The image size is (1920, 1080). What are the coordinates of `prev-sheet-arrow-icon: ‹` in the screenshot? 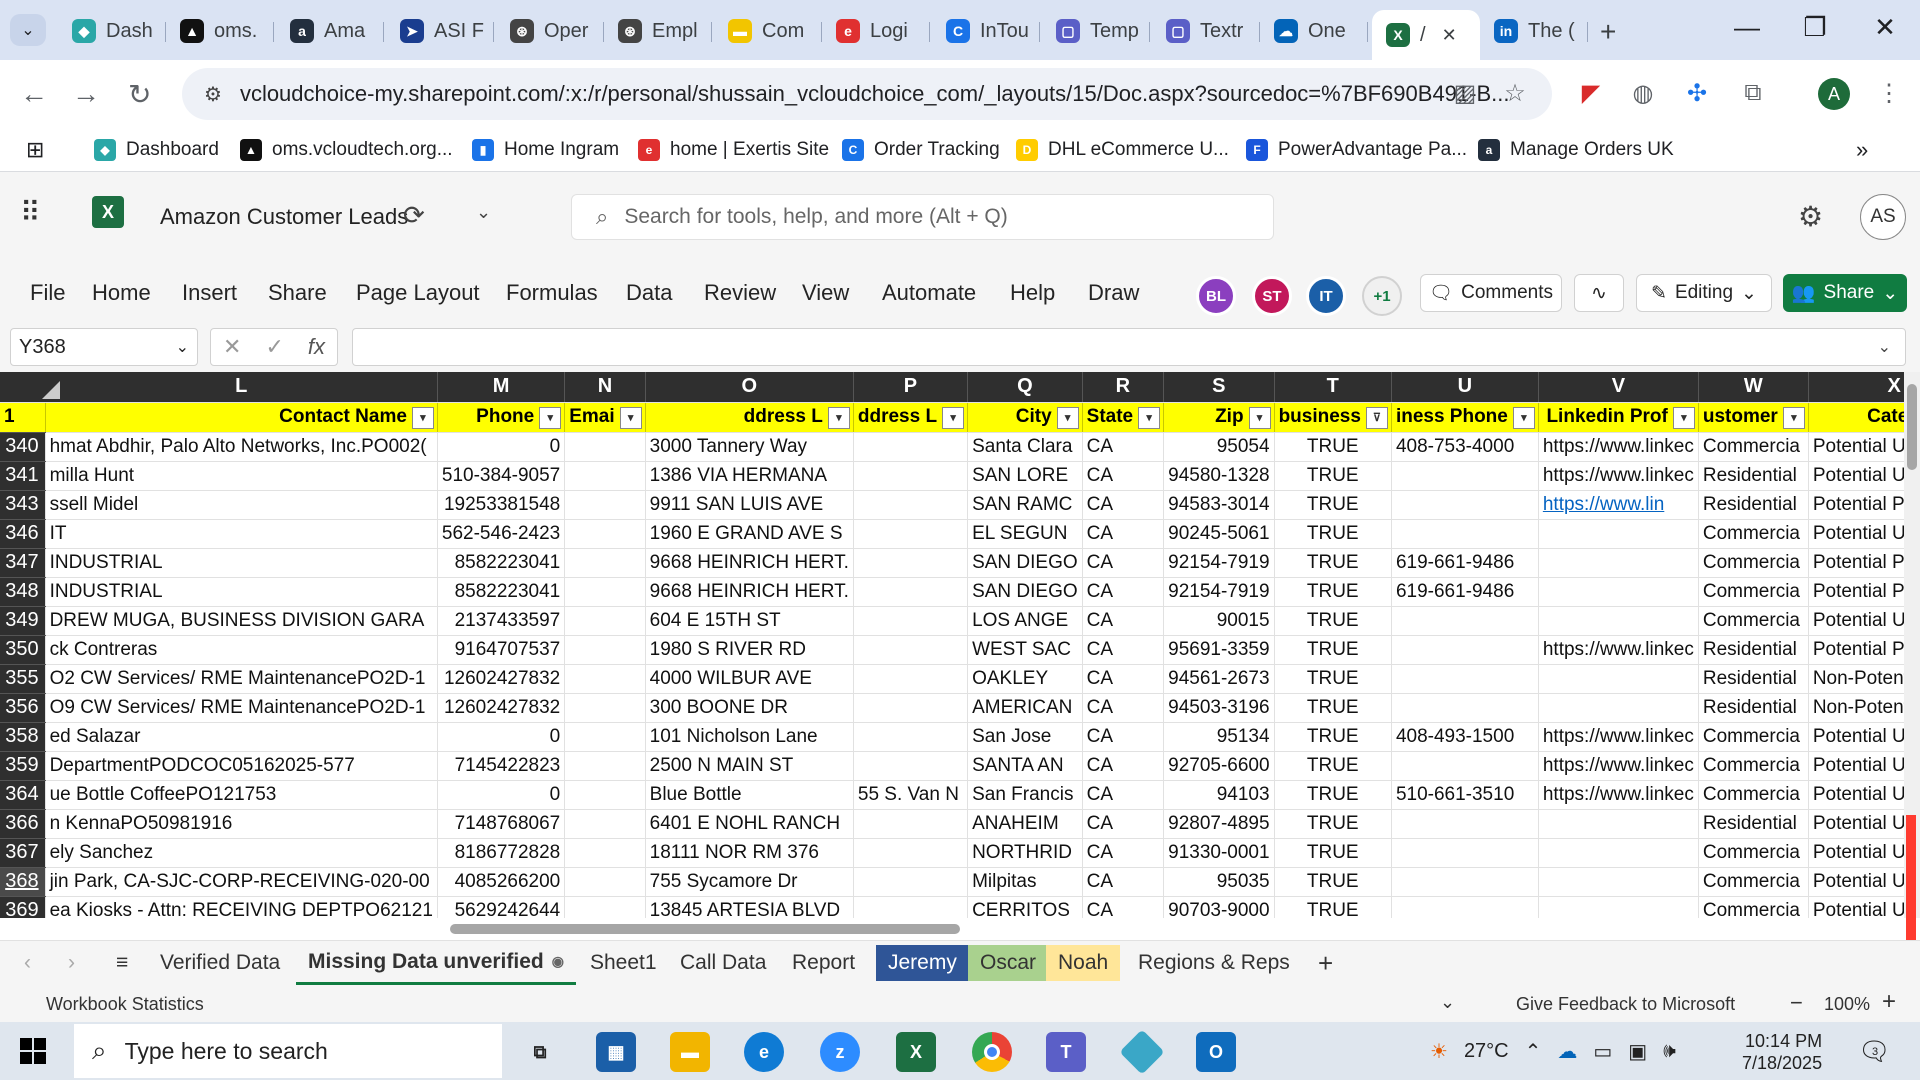 It's located at (27, 963).